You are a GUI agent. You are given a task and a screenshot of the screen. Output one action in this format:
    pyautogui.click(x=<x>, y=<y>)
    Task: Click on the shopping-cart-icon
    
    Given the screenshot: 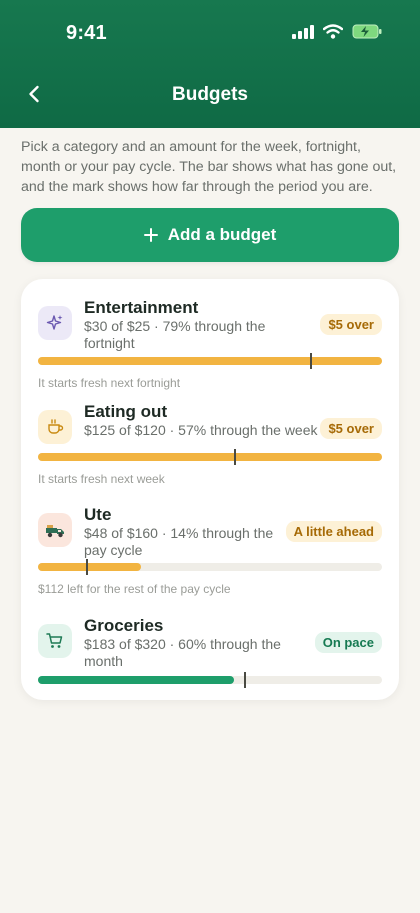 What is the action you would take?
    pyautogui.click(x=55, y=641)
    